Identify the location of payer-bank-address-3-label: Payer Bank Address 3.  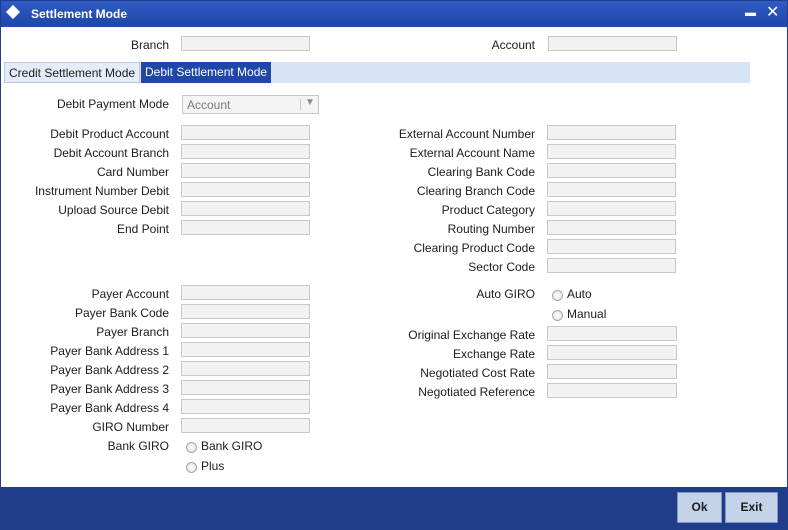
(109, 389).